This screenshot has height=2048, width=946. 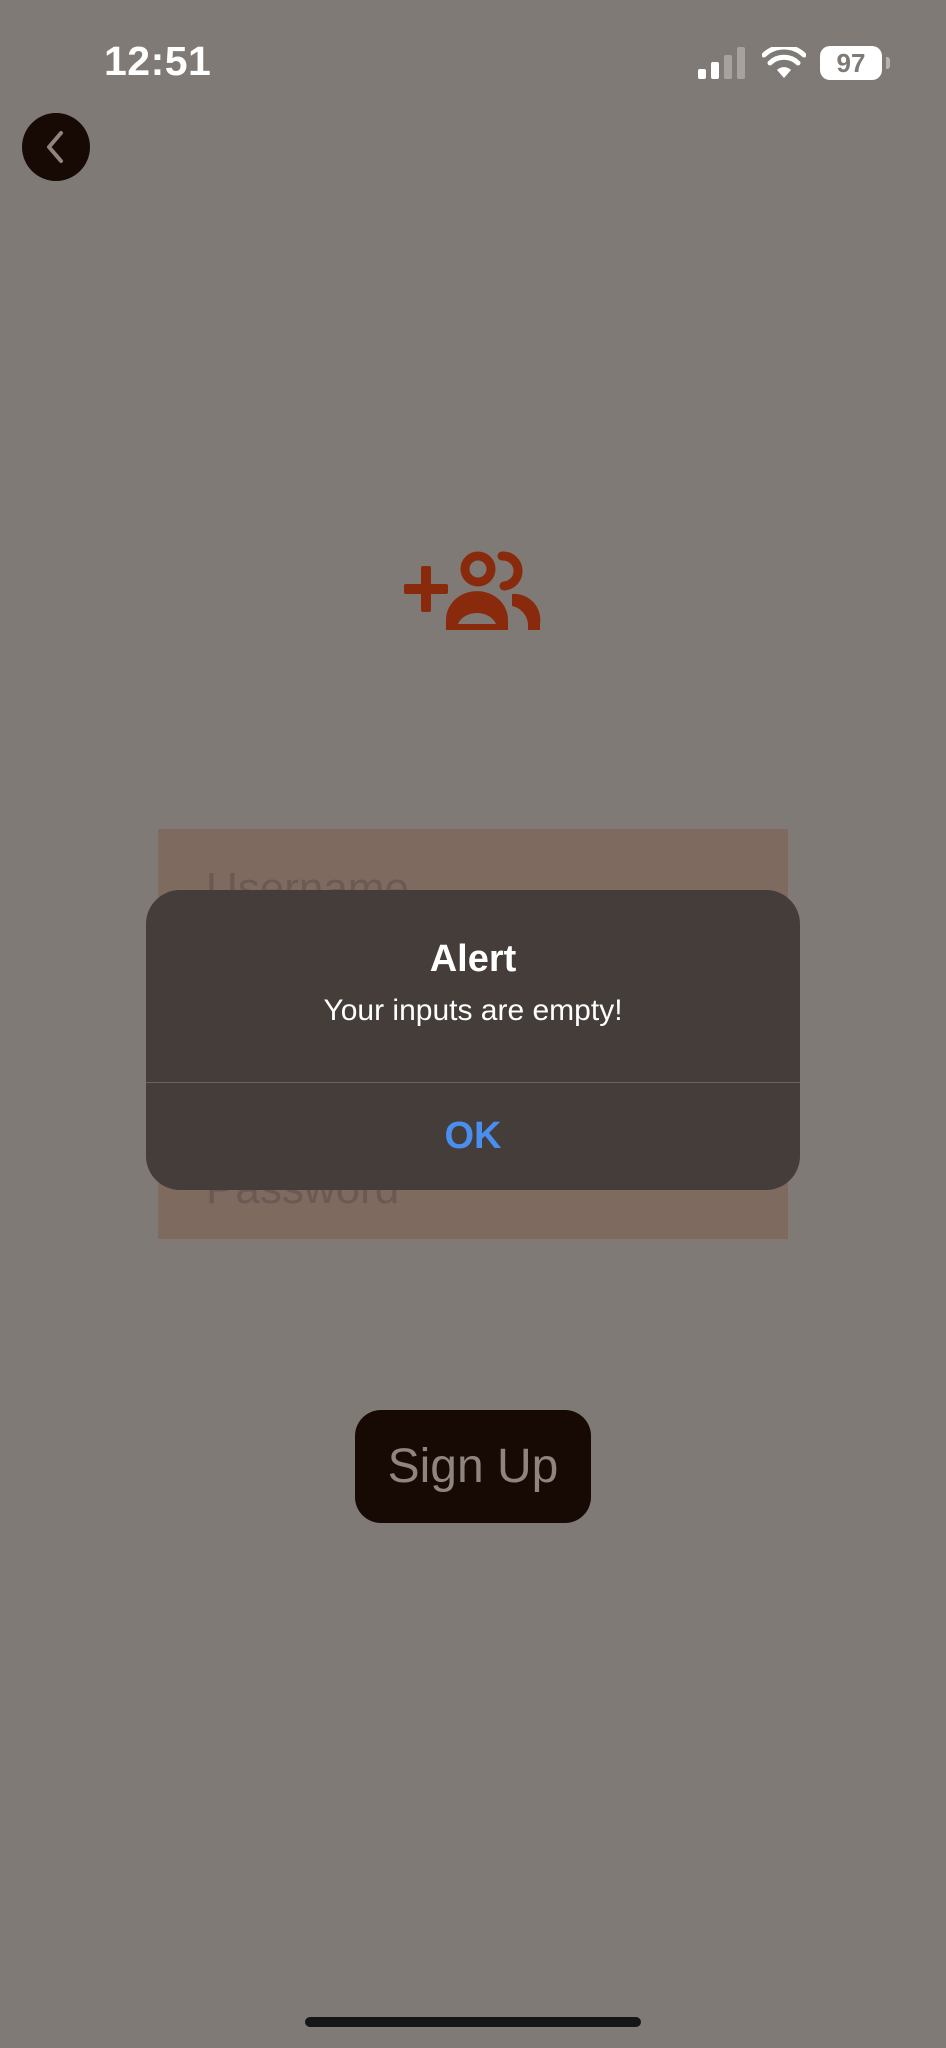 I want to click on chevron-left-icon, so click(x=55, y=147).